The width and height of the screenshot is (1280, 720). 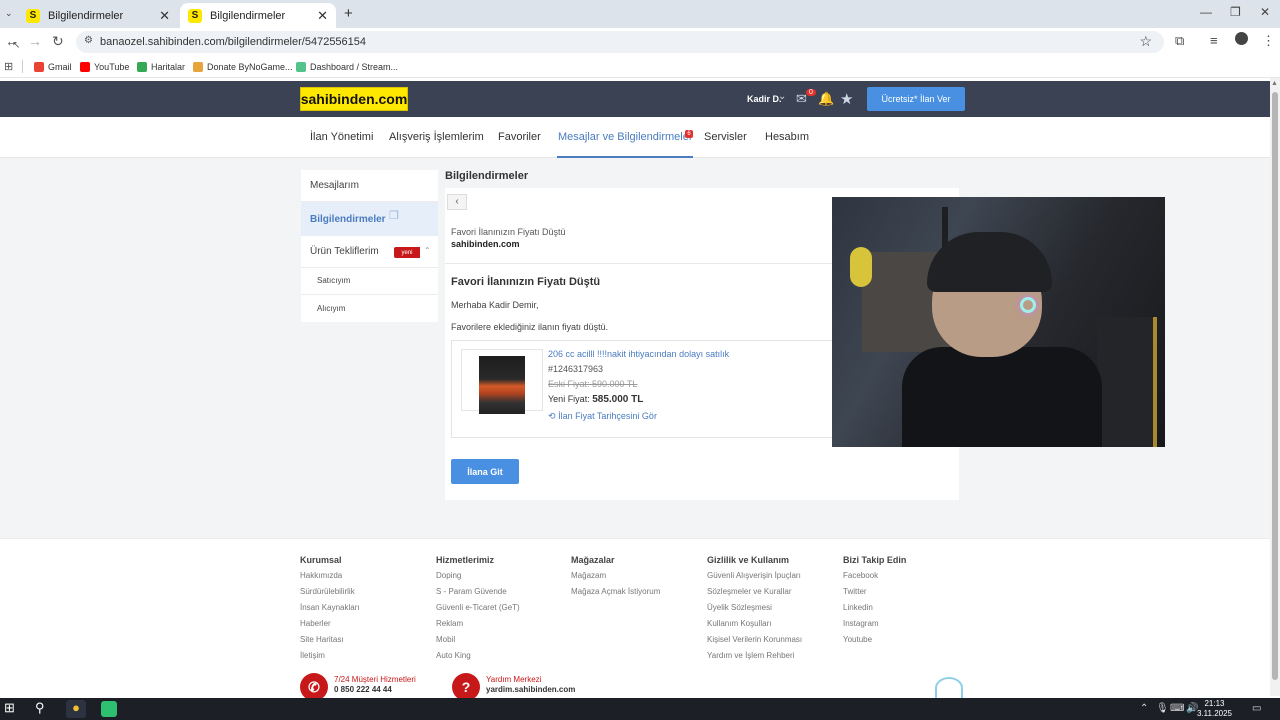 What do you see at coordinates (334, 185) in the screenshot?
I see `menu-item-messages: Mesajlarım` at bounding box center [334, 185].